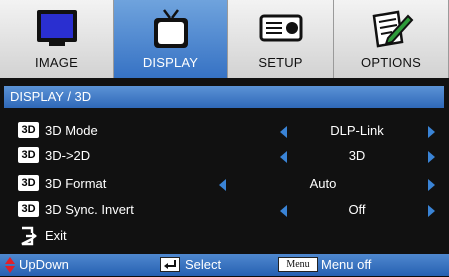 This screenshot has width=449, height=277. I want to click on enter-key-icon, so click(170, 264).